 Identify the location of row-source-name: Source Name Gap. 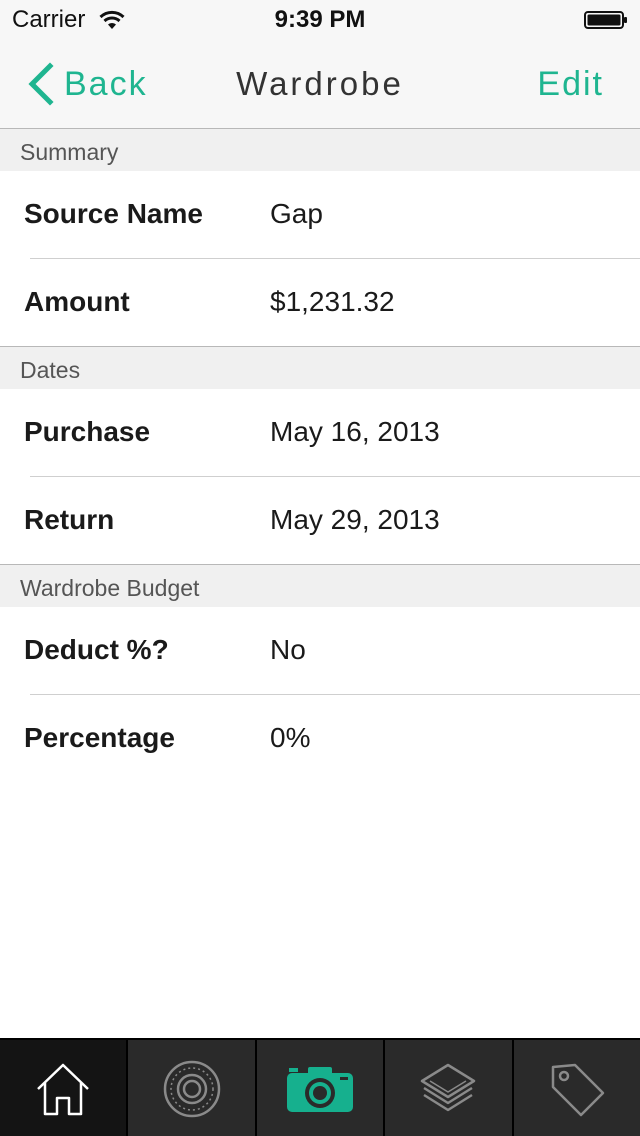
(320, 215).